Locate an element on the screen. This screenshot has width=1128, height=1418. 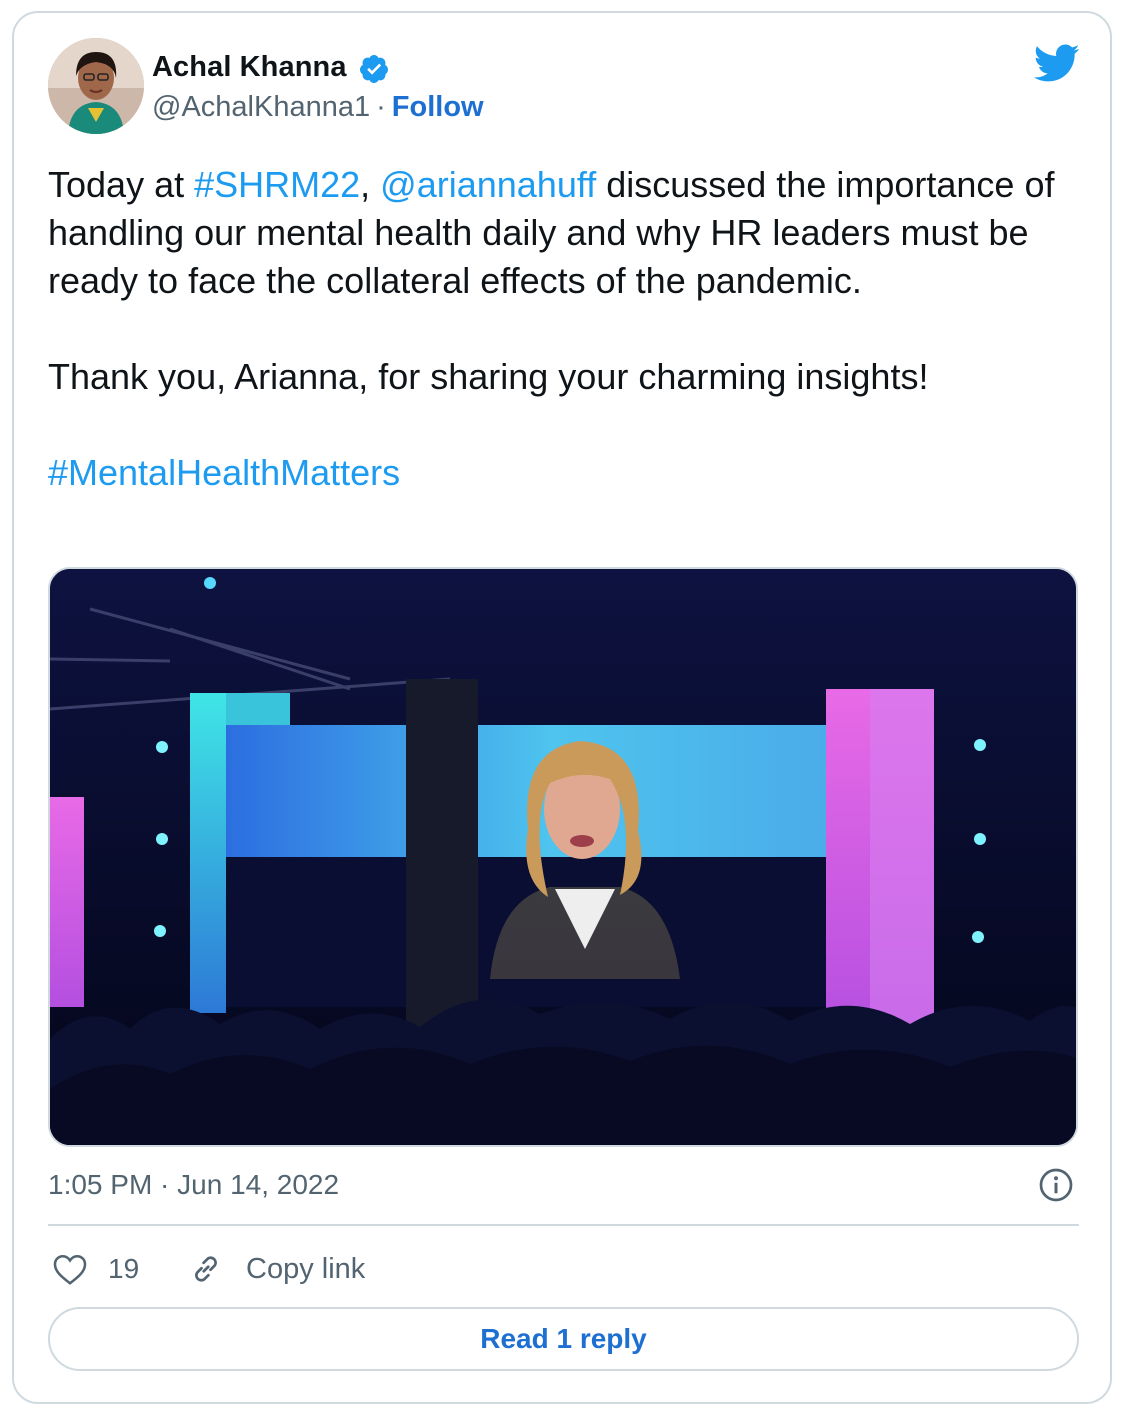
info-icon is located at coordinates (1056, 1185).